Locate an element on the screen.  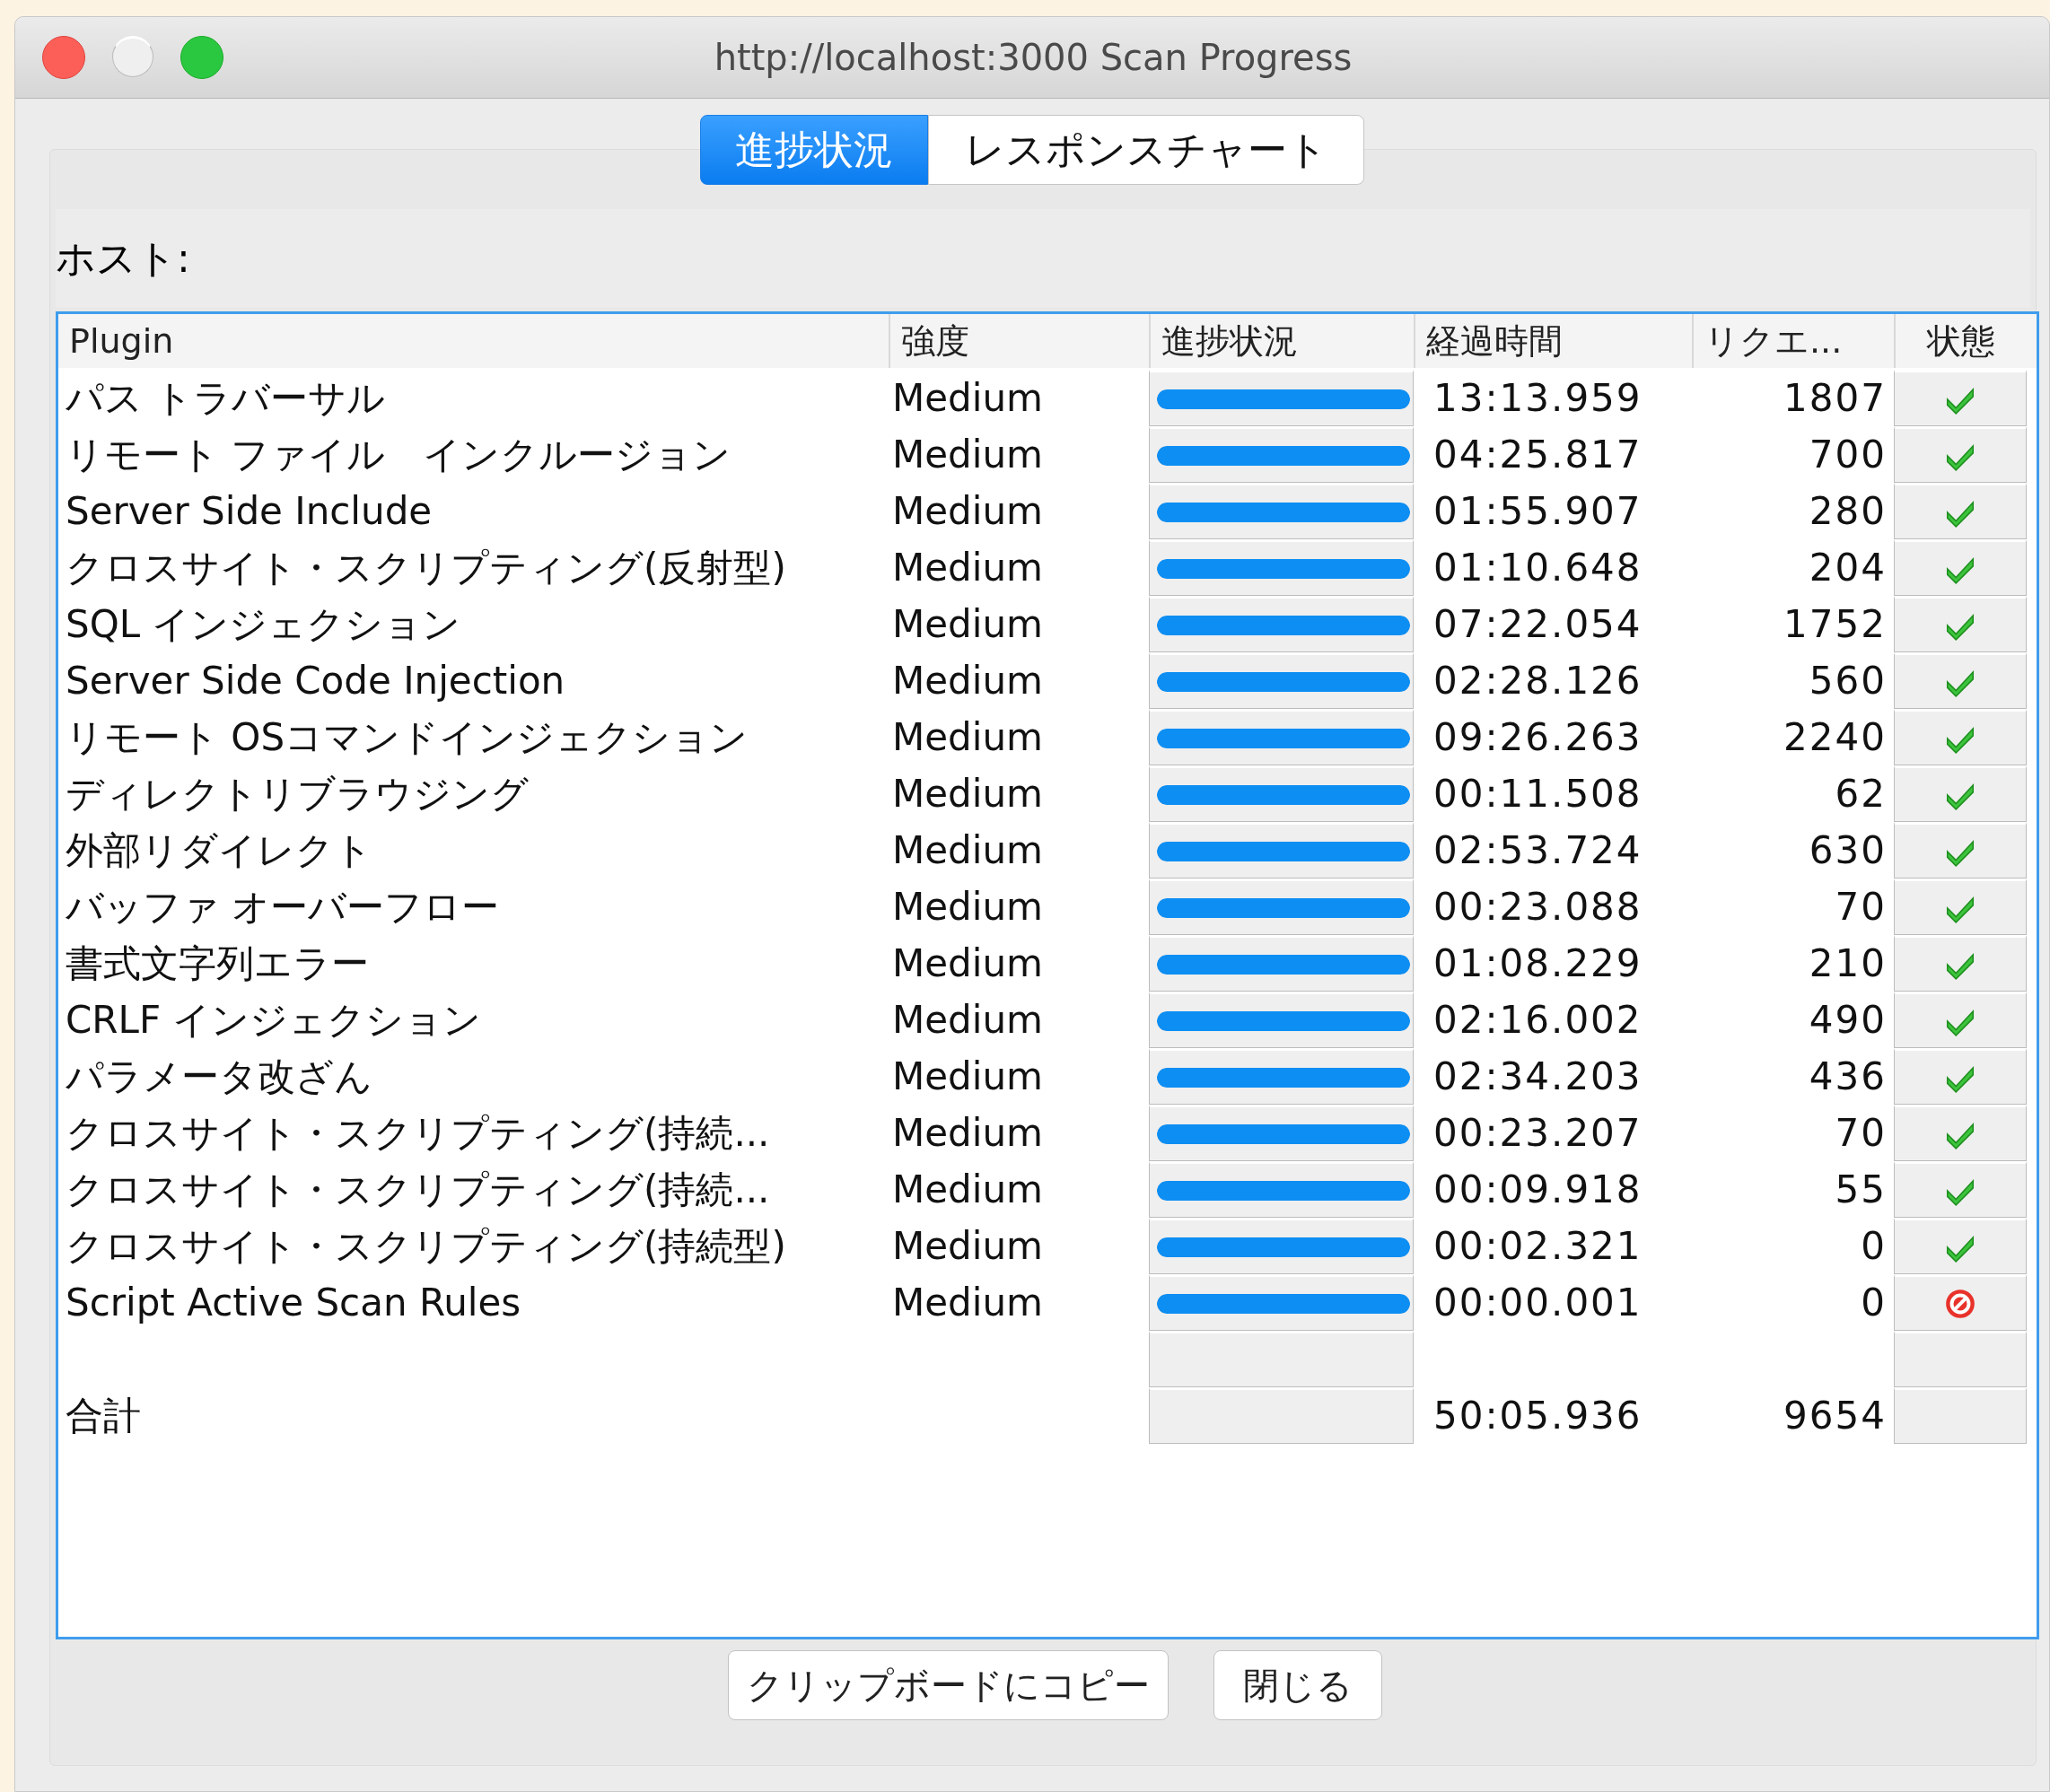
table-cell-text: リモート OSコマンドインジェクション is located at coordinates (407, 737).